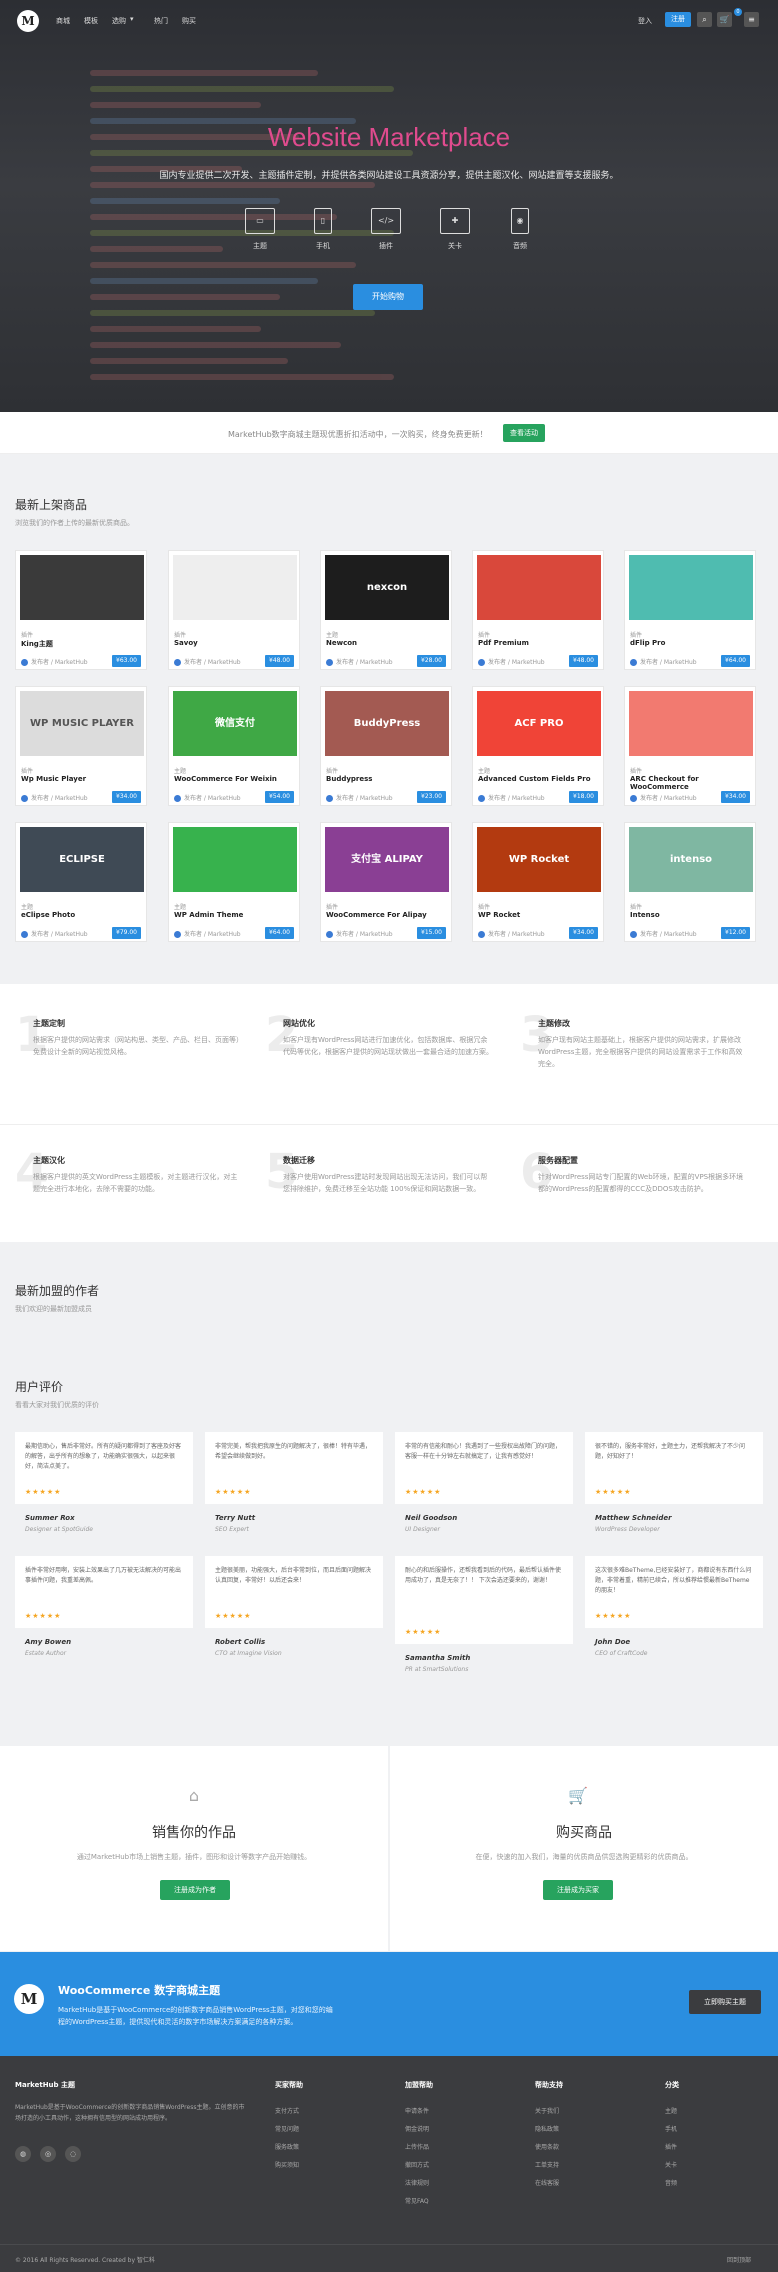 This screenshot has width=778, height=2272. I want to click on footer-link: 佣金说明, so click(417, 2128).